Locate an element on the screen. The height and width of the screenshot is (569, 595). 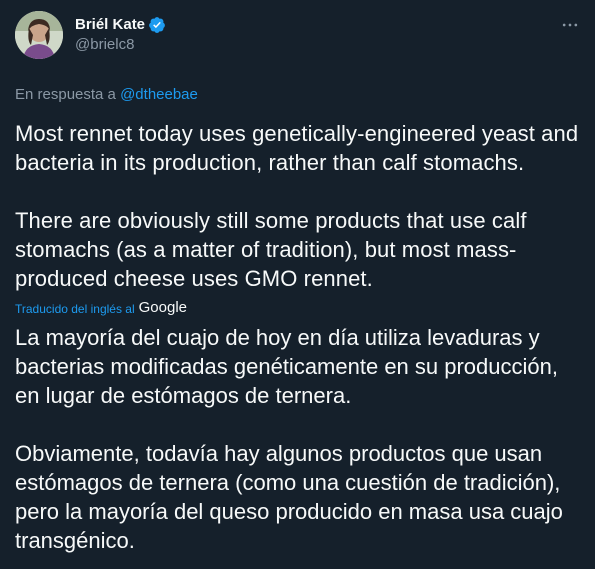
reply-prefix: En respuesta a is located at coordinates (68, 94).